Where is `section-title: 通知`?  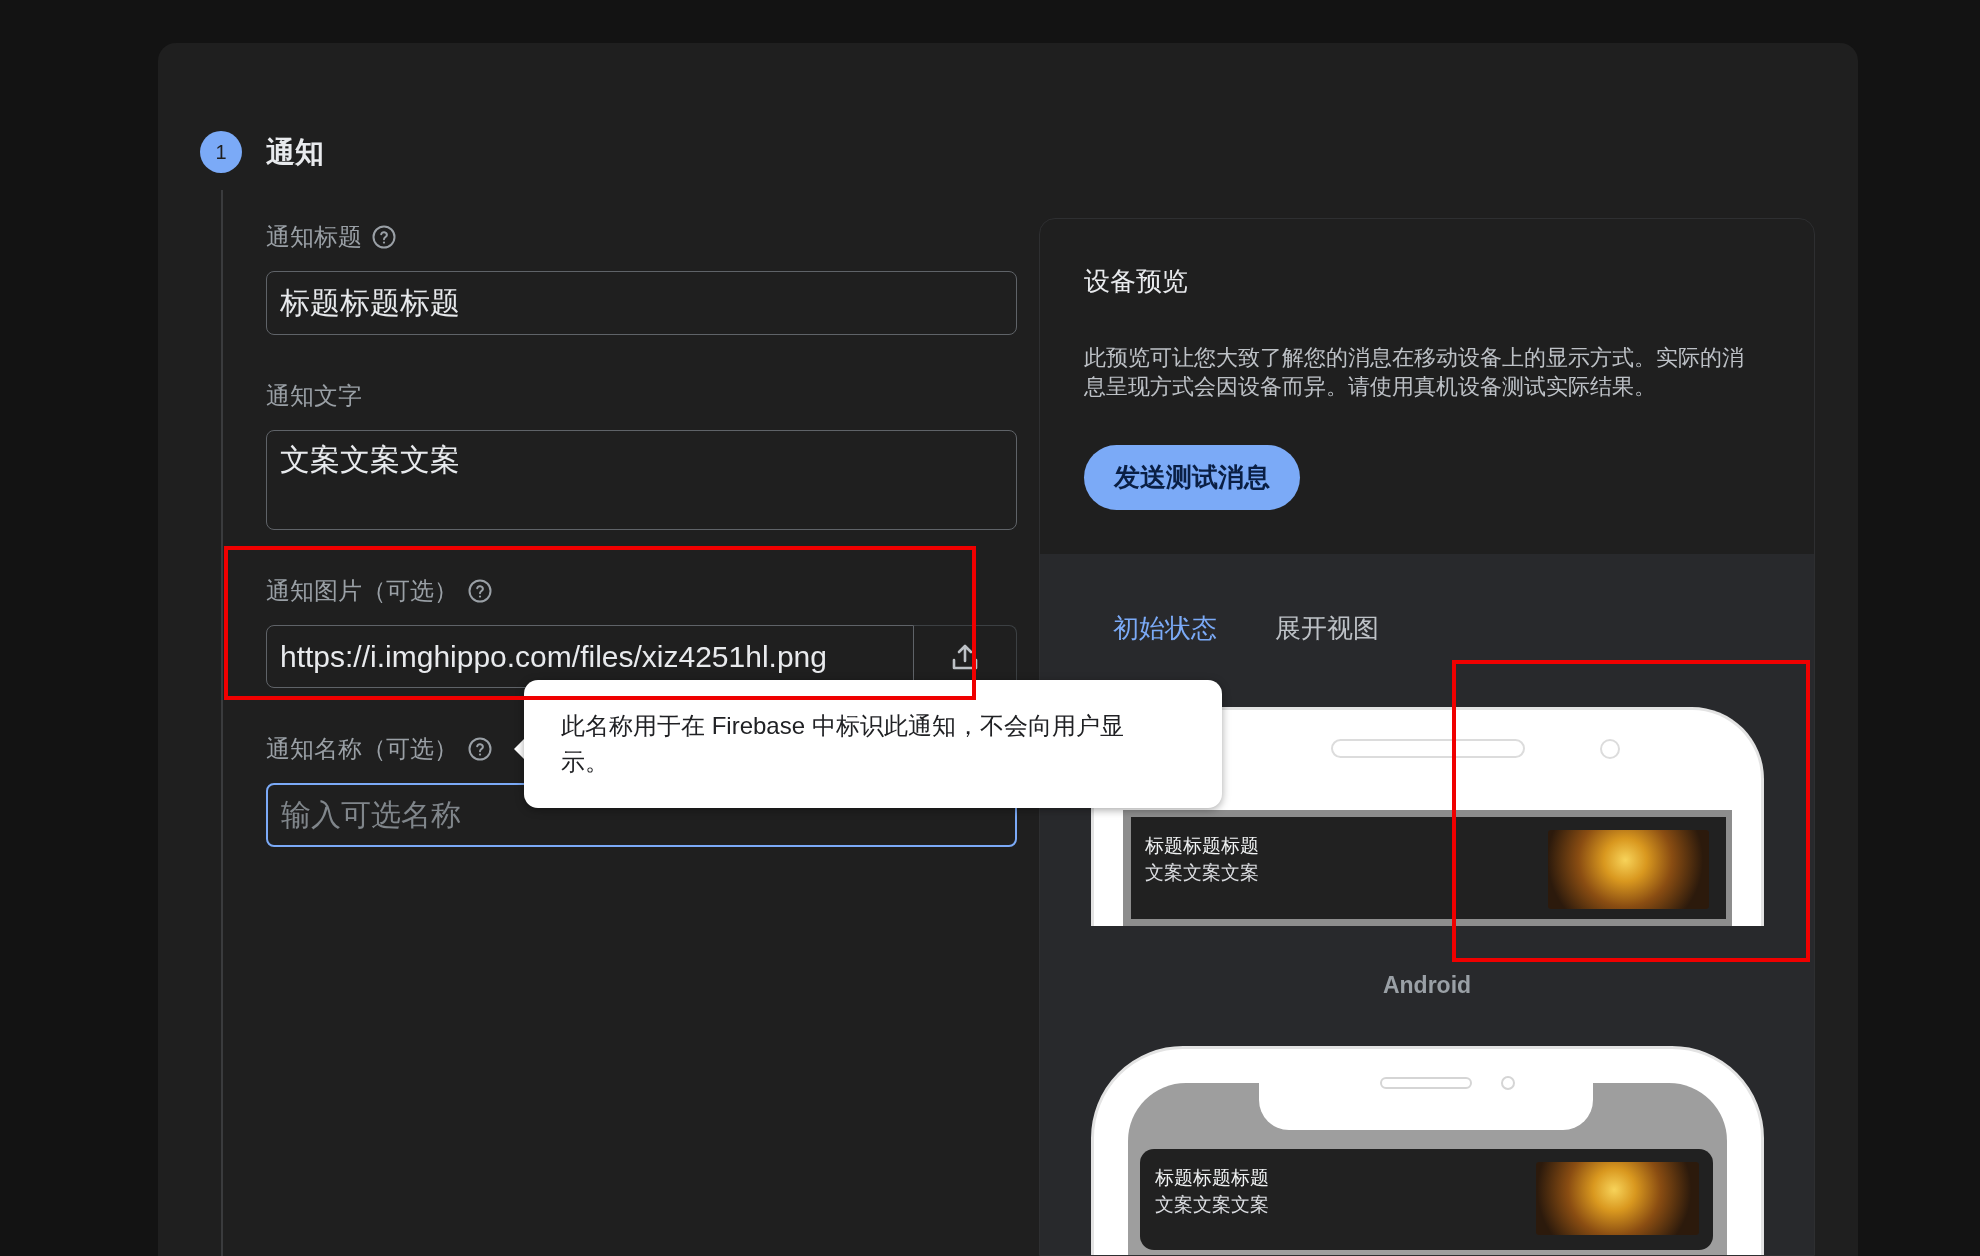
section-title: 通知 is located at coordinates (295, 152).